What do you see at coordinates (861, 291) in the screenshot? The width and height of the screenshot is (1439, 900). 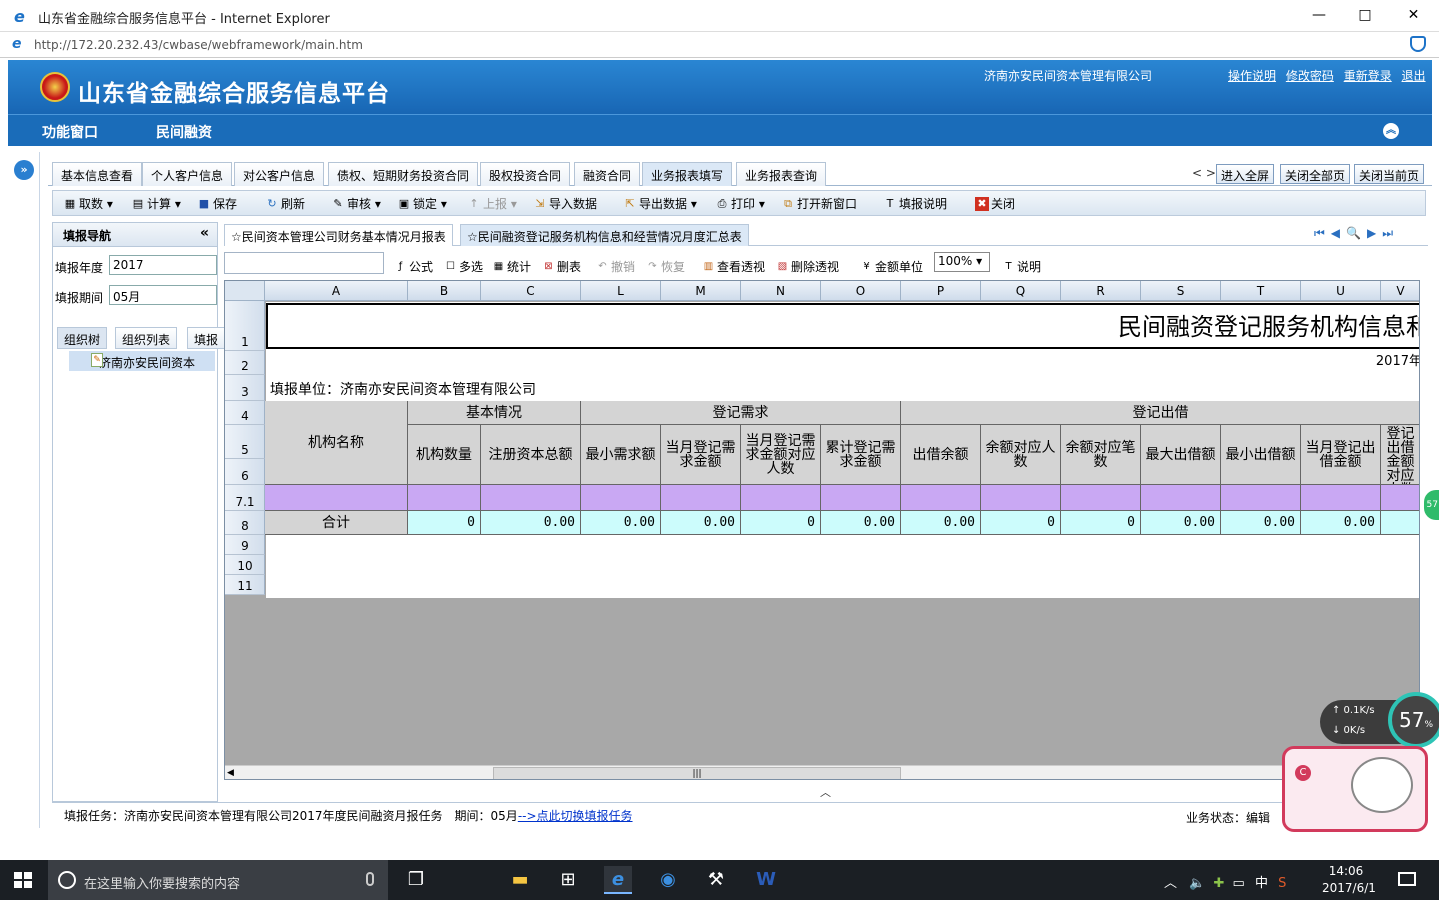 I see `column-header: O` at bounding box center [861, 291].